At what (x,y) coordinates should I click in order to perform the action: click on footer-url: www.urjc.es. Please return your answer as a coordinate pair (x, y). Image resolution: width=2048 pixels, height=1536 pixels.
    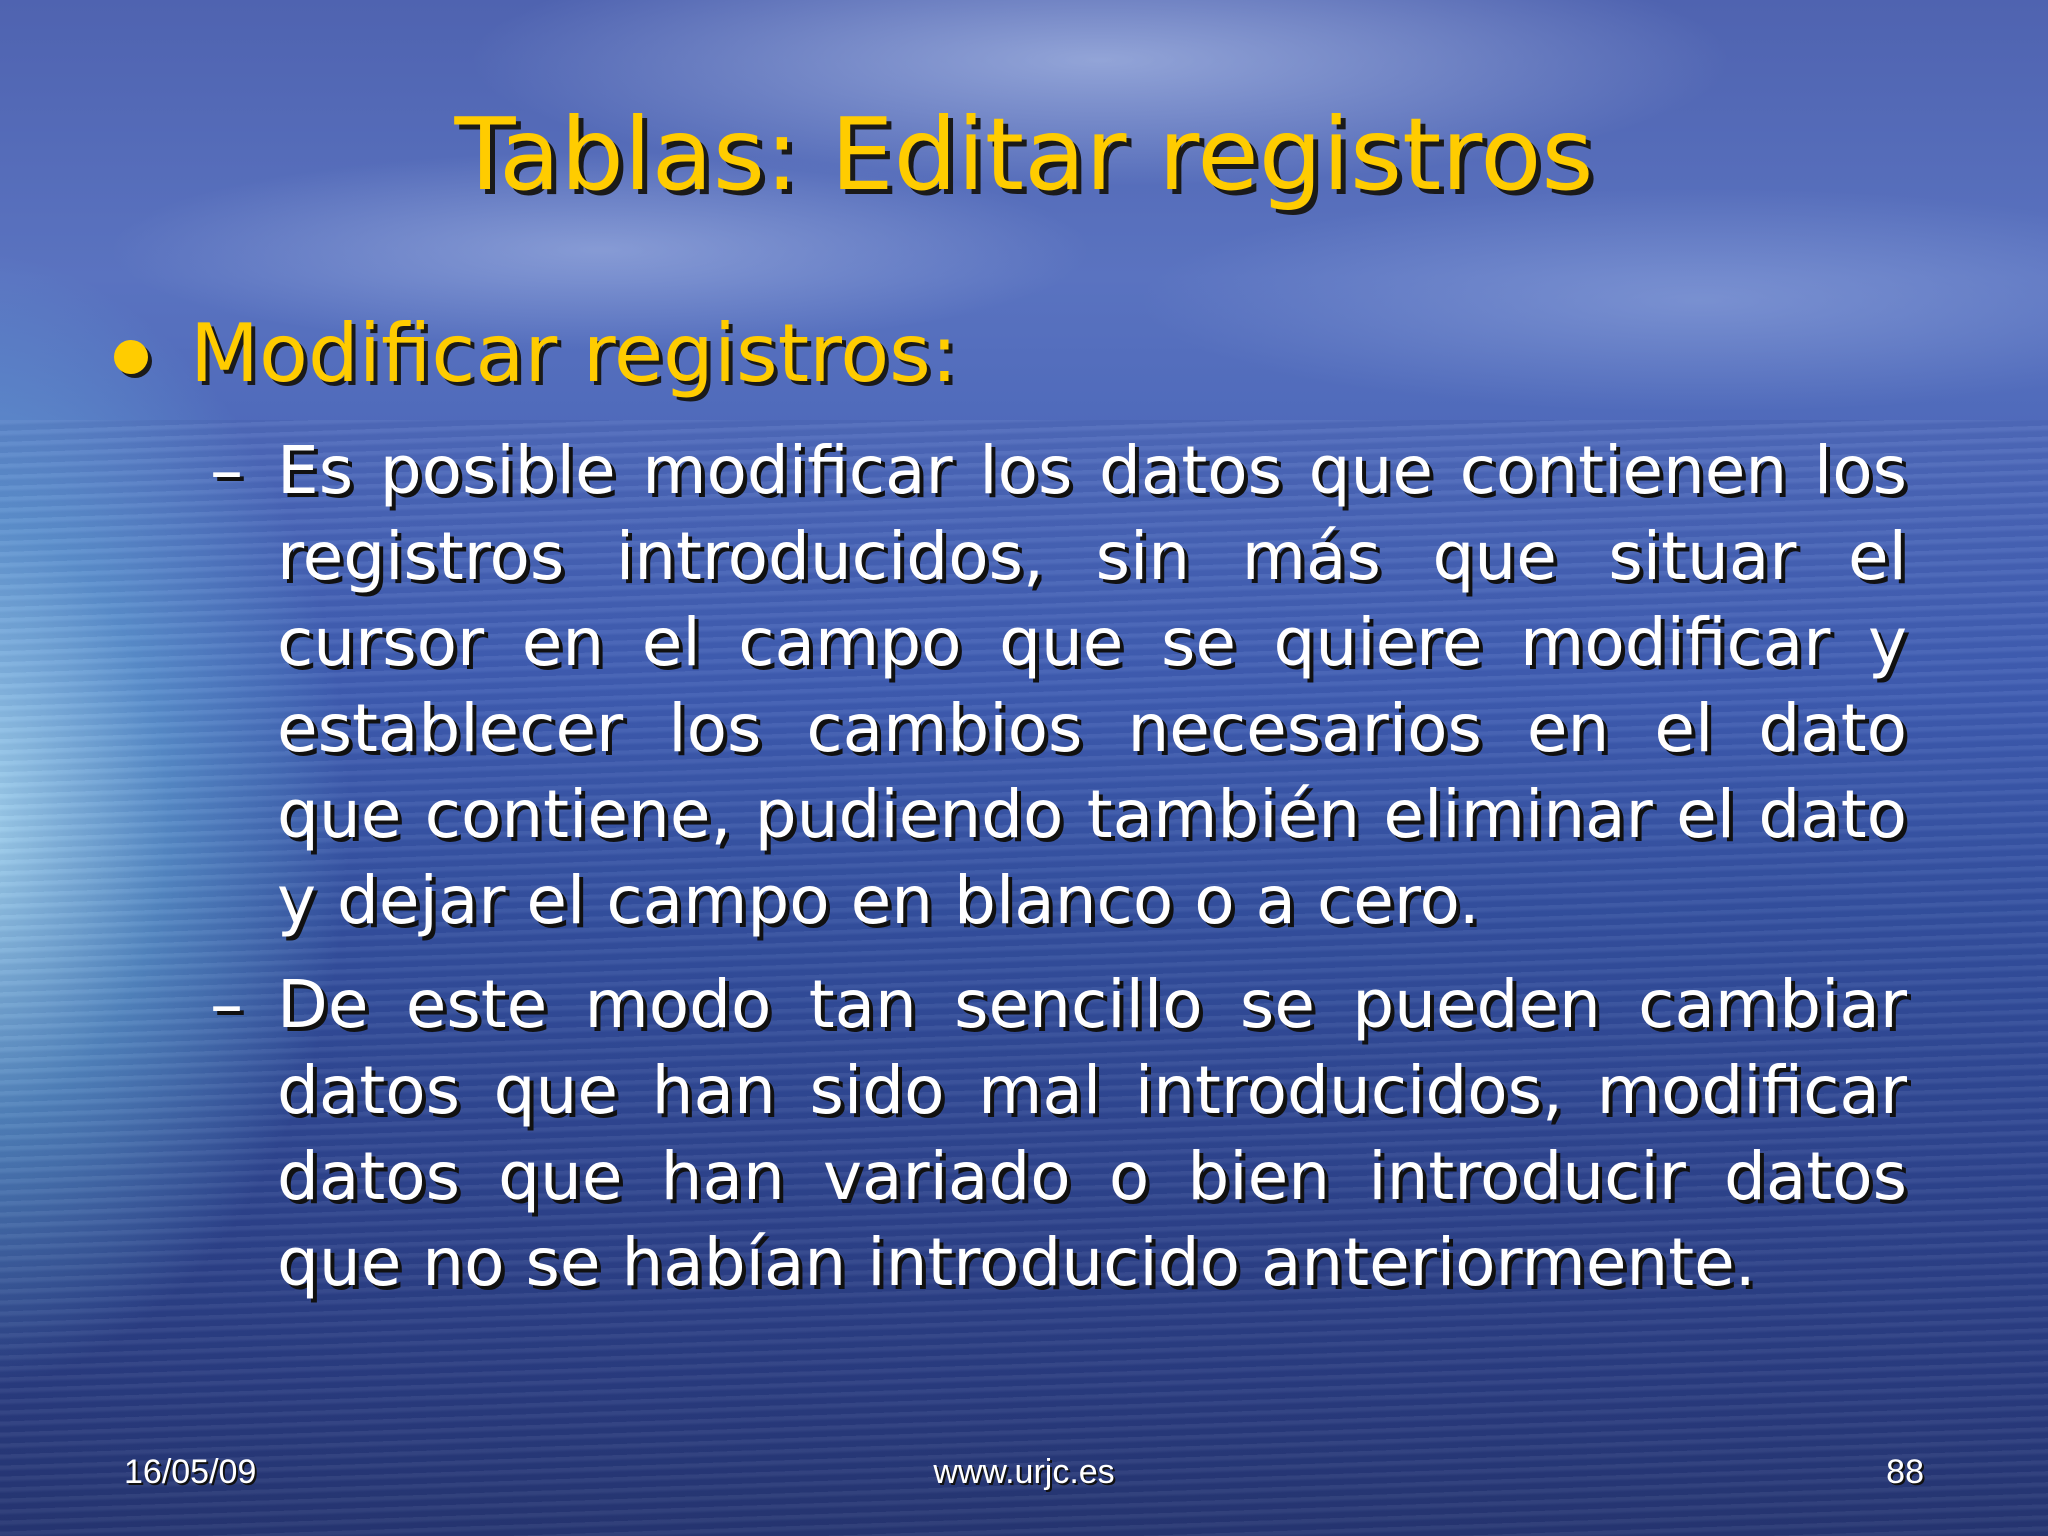
    Looking at the image, I should click on (1024, 1472).